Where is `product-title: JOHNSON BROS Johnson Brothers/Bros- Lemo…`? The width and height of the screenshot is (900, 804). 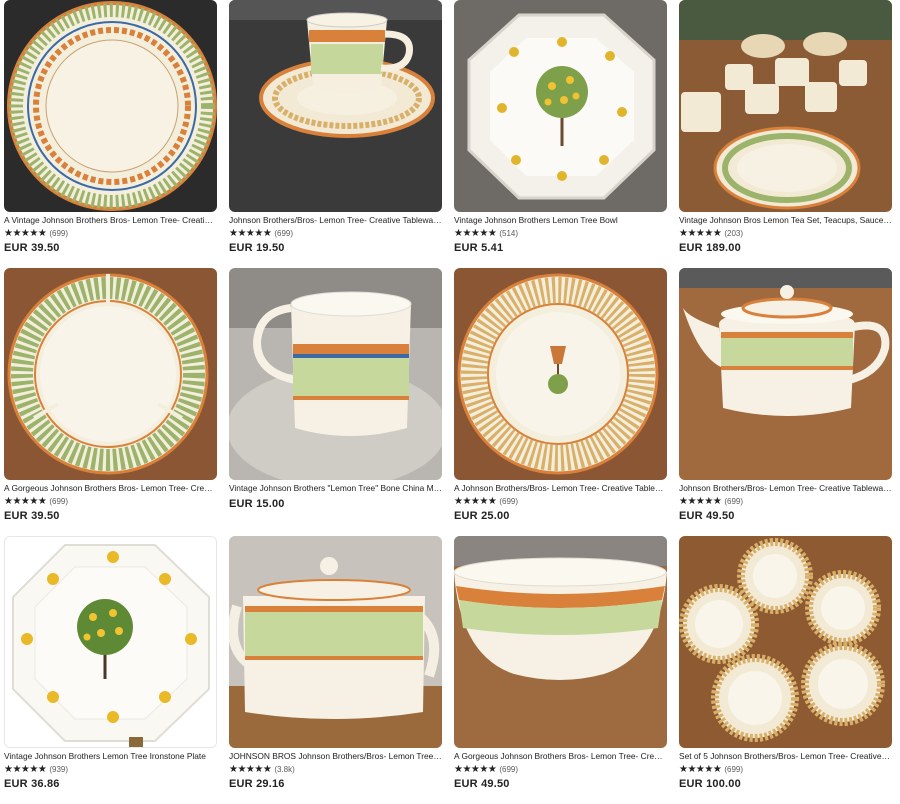 product-title: JOHNSON BROS Johnson Brothers/Bros- Lemo… is located at coordinates (335, 756).